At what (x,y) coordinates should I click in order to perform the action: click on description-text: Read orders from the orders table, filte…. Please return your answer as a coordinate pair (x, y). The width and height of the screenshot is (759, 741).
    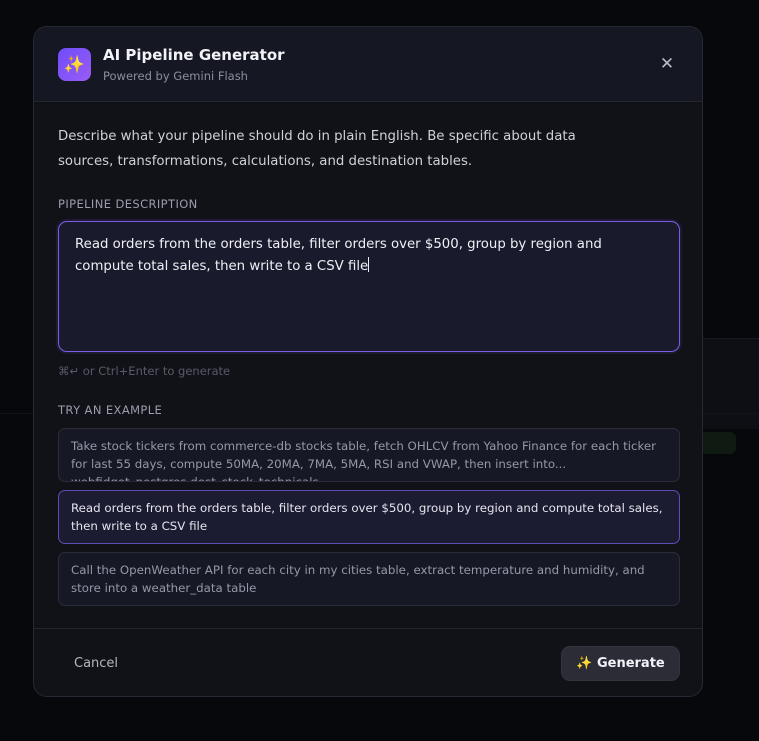
    Looking at the image, I should click on (338, 255).